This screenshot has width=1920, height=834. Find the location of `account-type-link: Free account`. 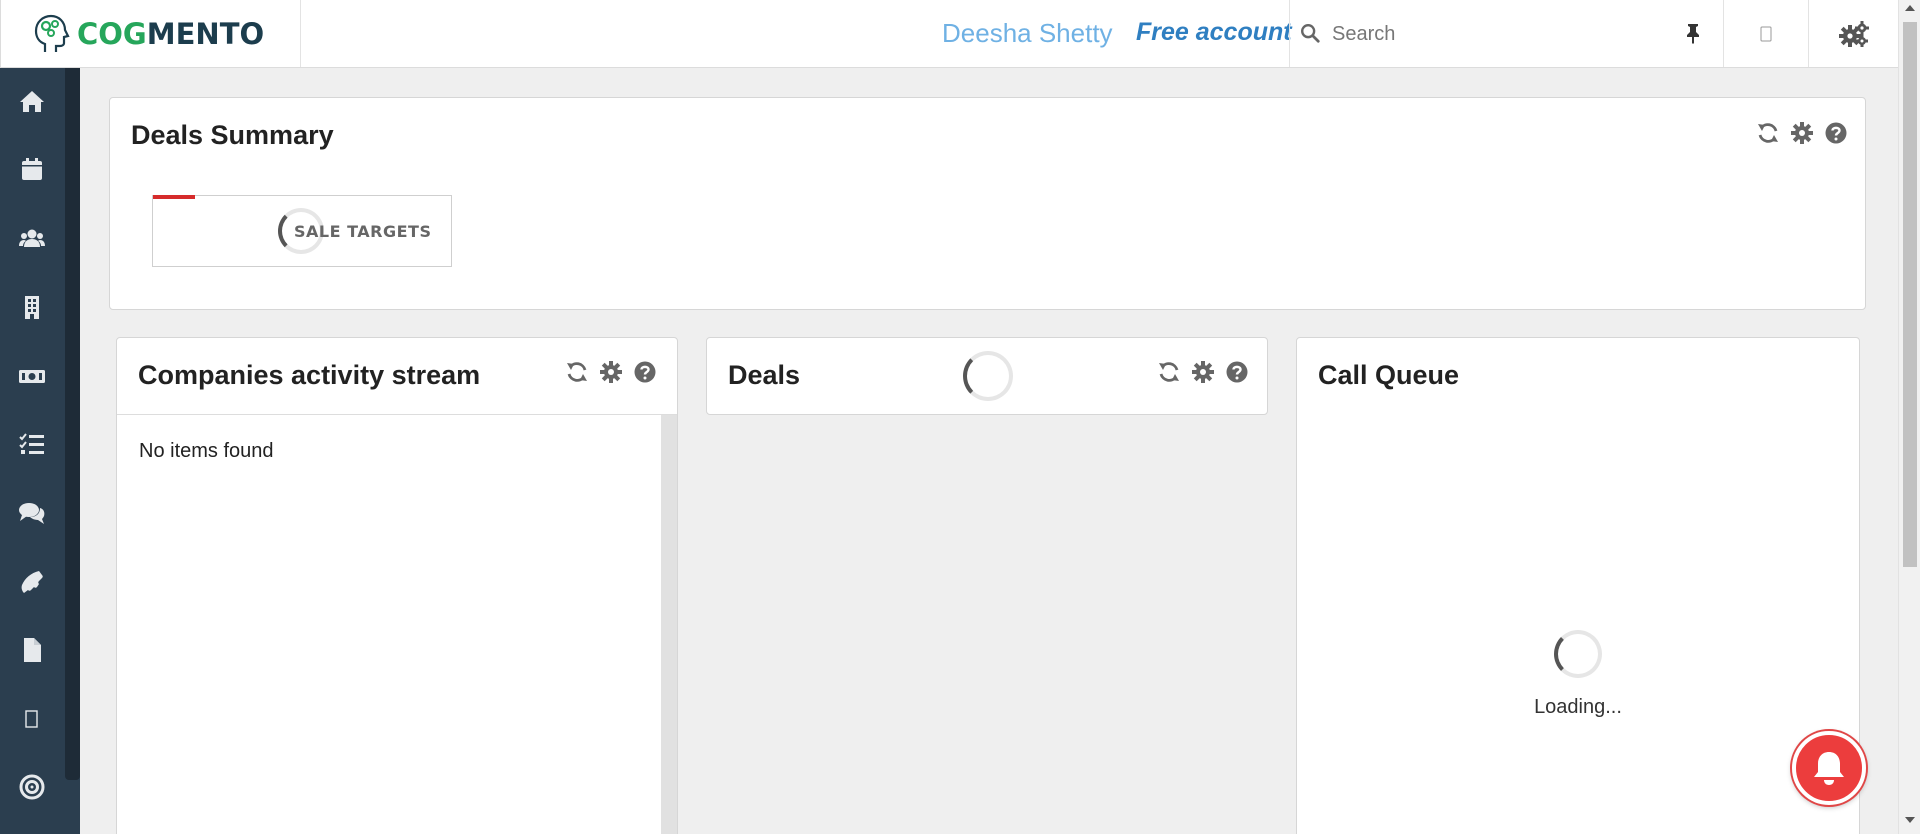

account-type-link: Free account is located at coordinates (1214, 32).